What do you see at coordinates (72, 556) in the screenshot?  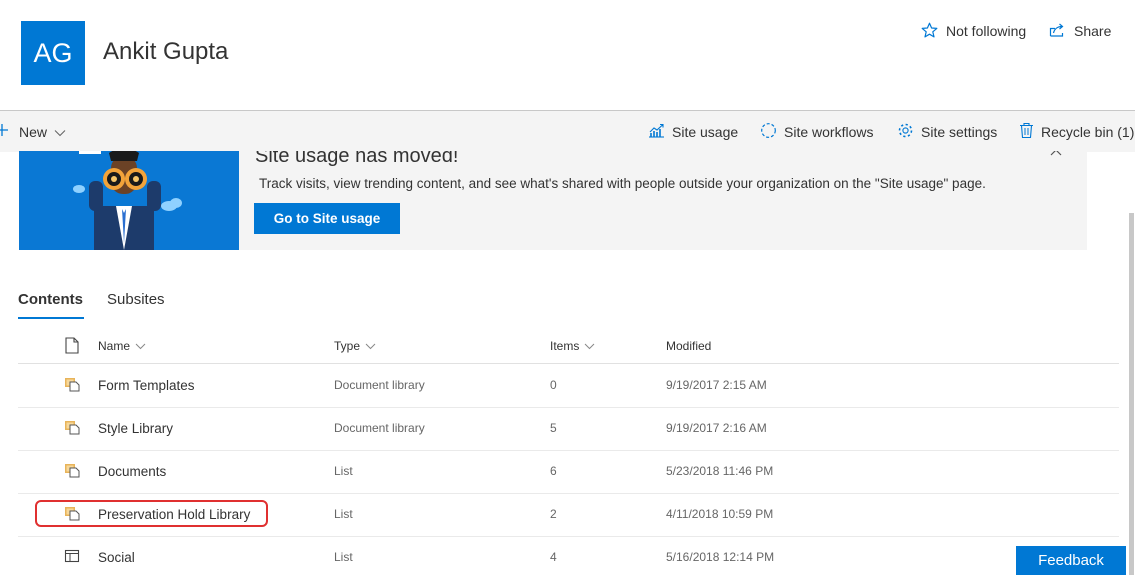 I see `list-table-icon` at bounding box center [72, 556].